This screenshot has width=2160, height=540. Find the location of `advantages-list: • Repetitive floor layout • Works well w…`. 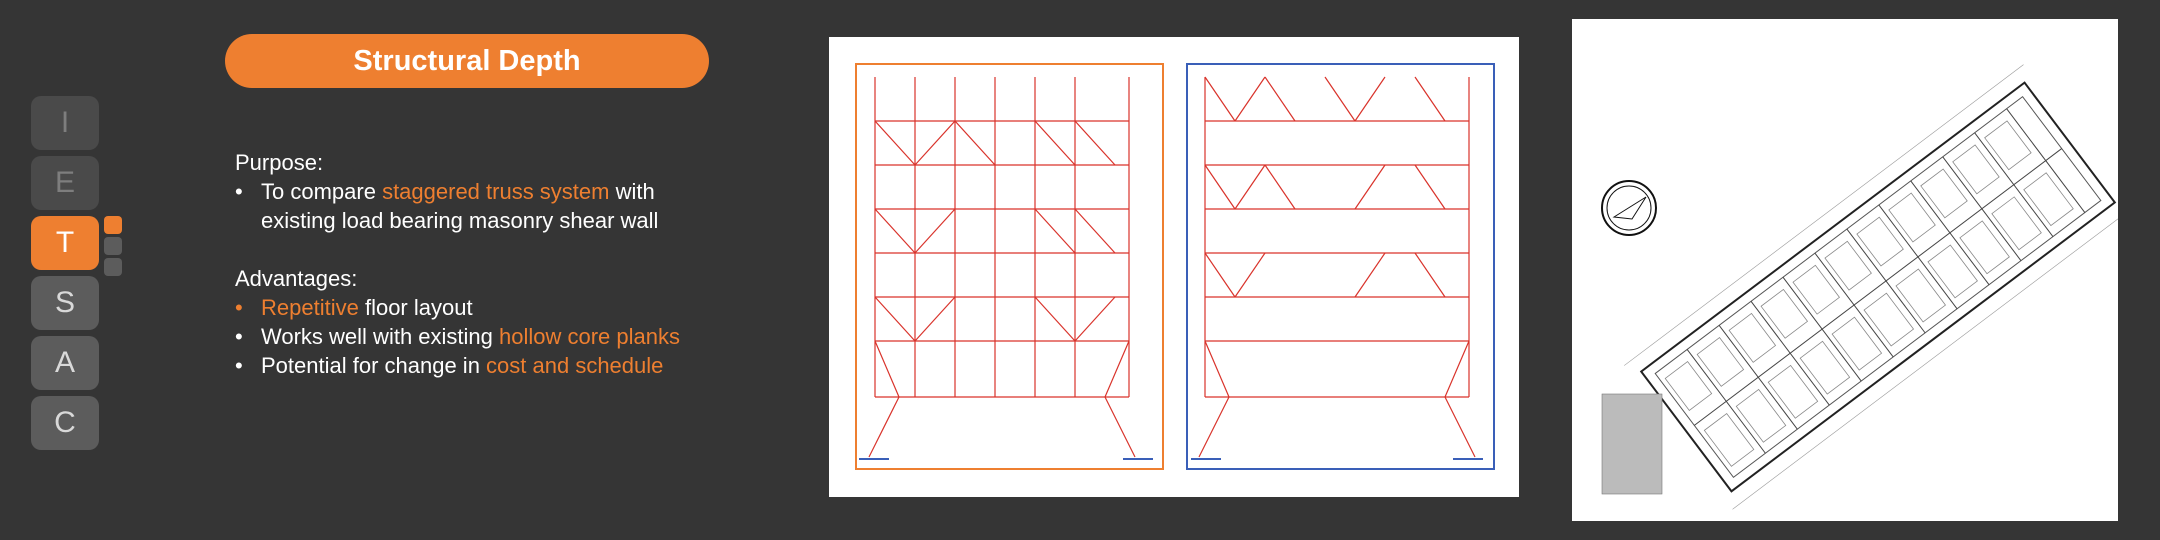

advantages-list: • Repetitive floor layout • Works well w… is located at coordinates (457, 336).